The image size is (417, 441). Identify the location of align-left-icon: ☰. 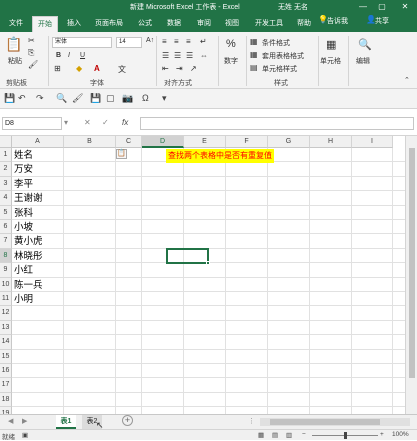
(165, 55).